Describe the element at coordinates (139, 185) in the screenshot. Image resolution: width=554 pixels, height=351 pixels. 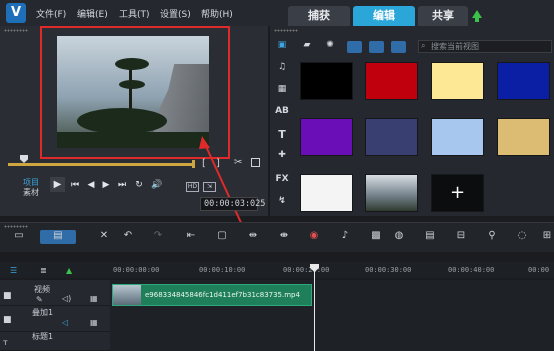
I see `repeat-button: ↻` at that location.